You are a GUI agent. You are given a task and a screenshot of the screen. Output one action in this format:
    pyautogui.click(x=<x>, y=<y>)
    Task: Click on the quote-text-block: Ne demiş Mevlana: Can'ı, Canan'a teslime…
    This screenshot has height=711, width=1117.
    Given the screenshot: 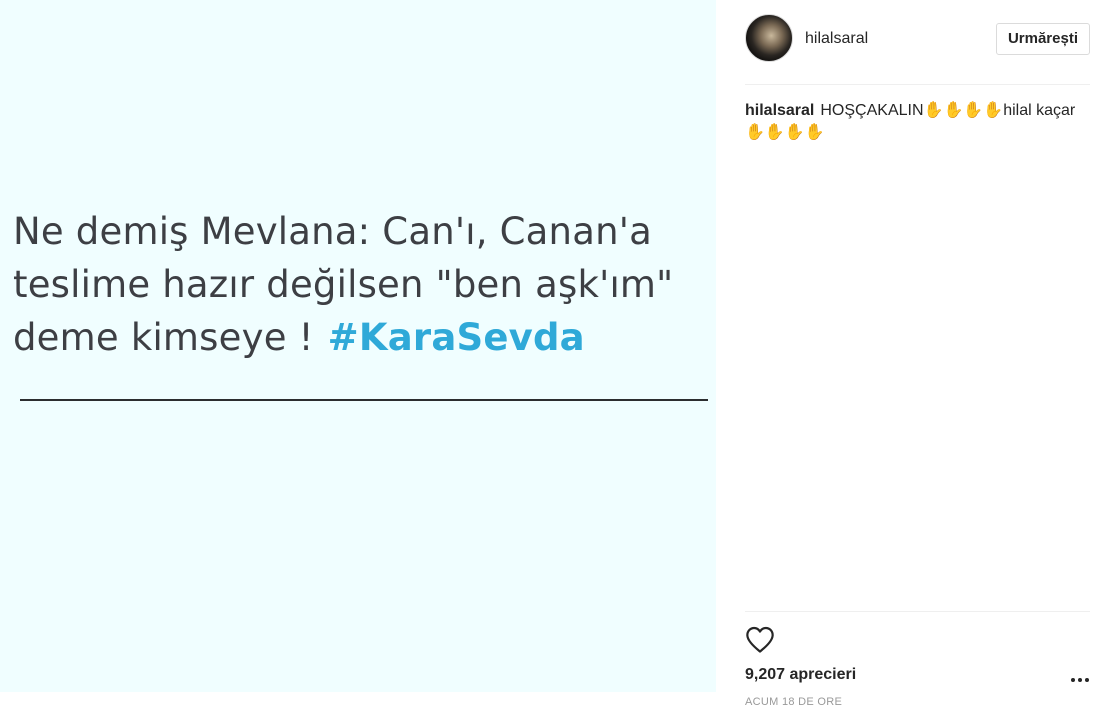 What is the action you would take?
    pyautogui.click(x=358, y=284)
    